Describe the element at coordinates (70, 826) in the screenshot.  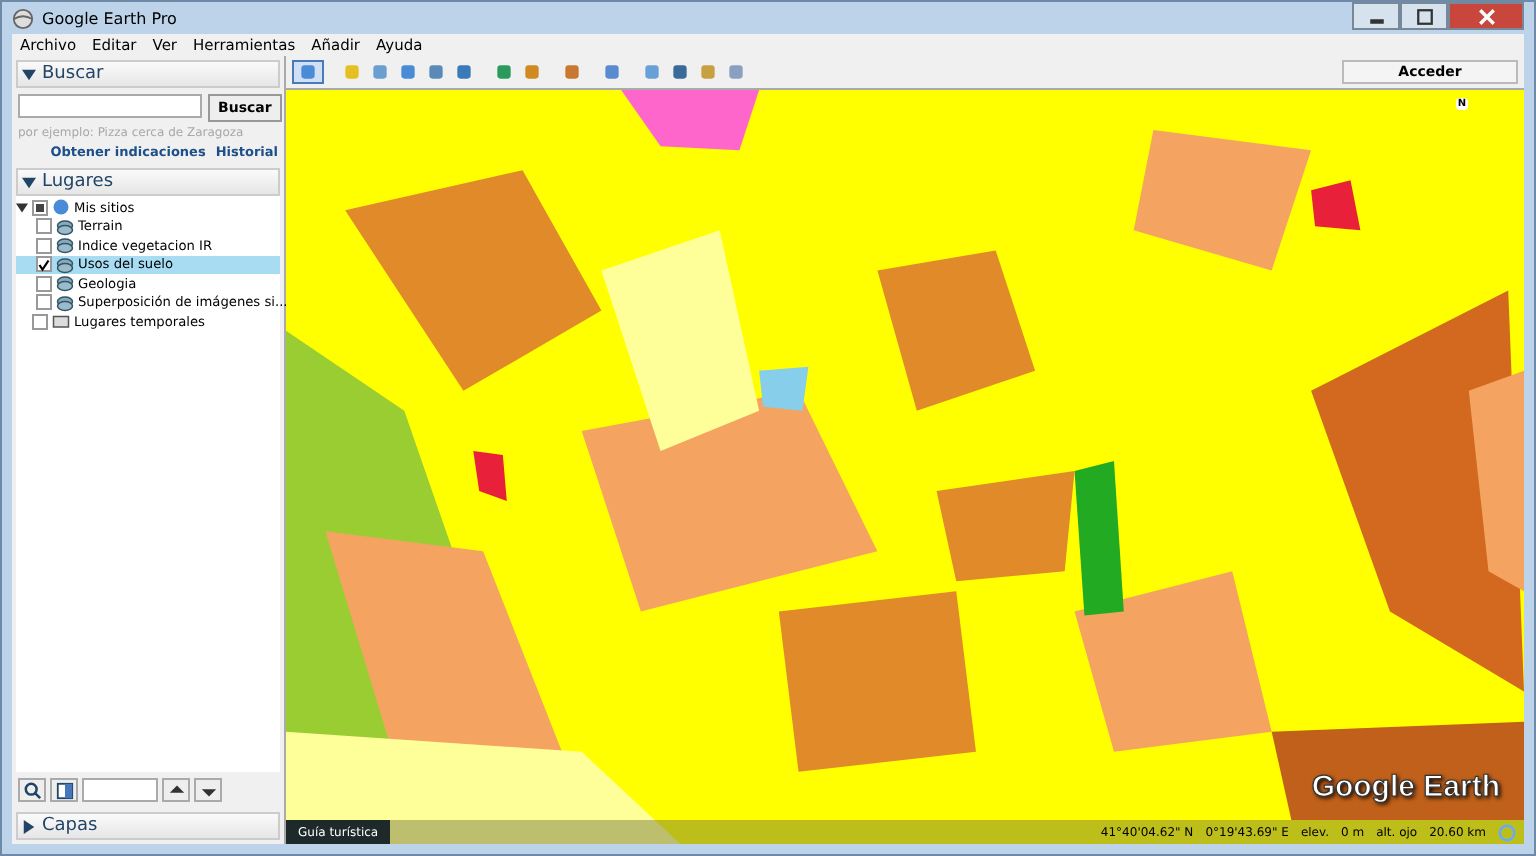
I see `panel-title: Capas` at that location.